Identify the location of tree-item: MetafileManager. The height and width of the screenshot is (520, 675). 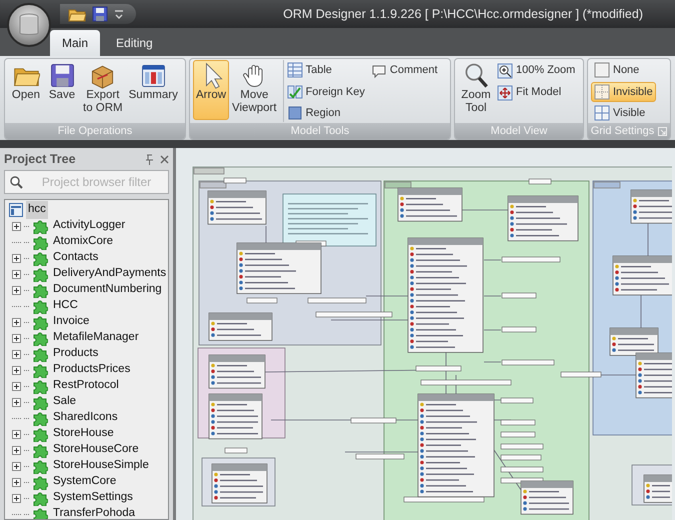
(96, 338).